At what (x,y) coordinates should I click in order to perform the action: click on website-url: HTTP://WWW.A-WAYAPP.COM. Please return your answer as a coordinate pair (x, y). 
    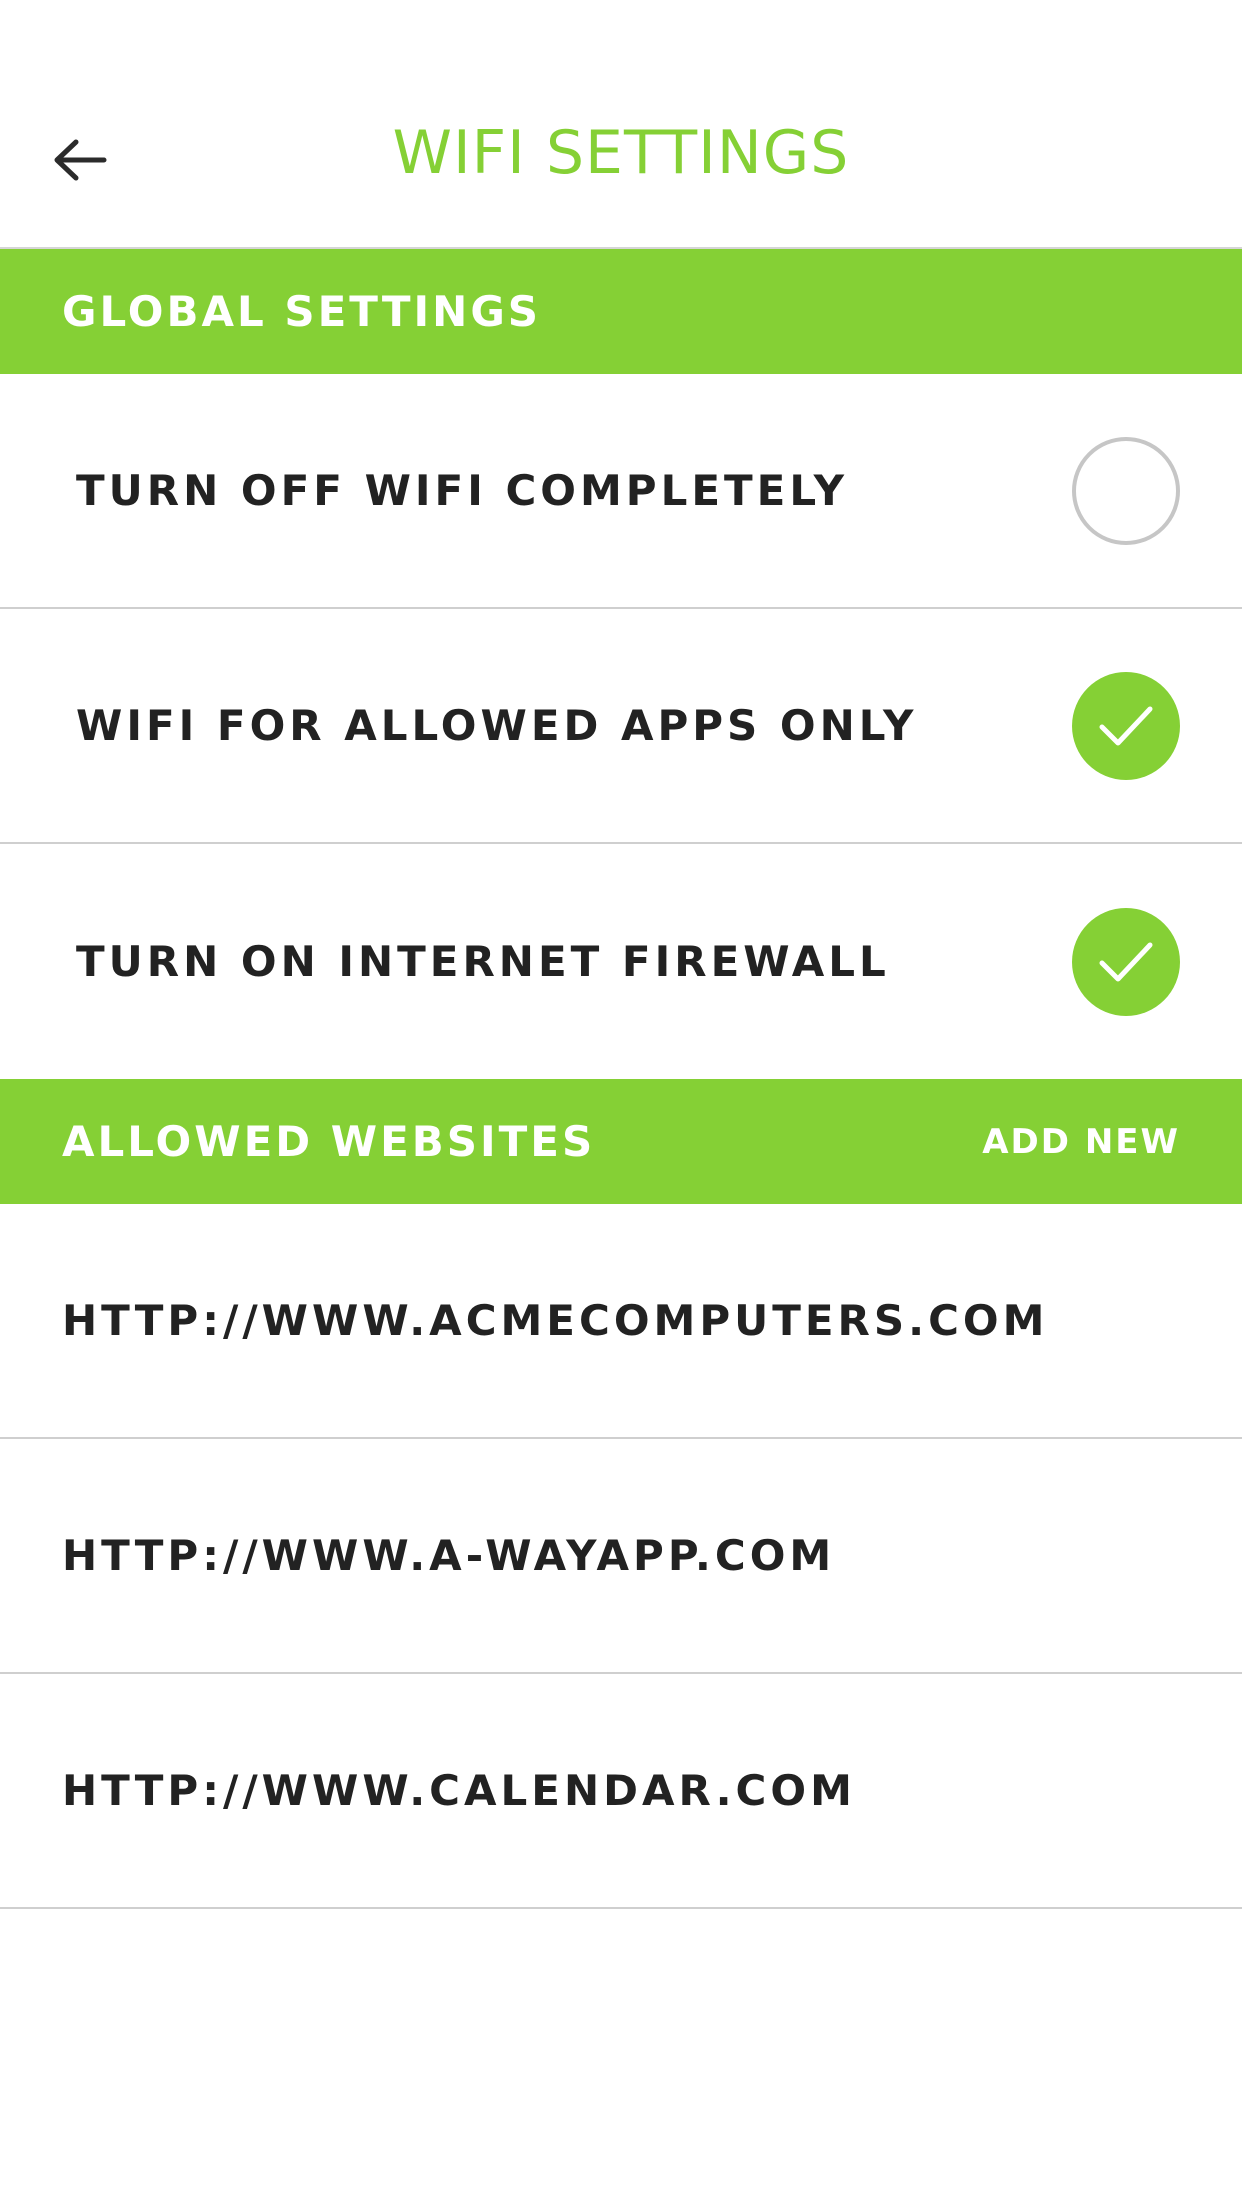
    Looking at the image, I should click on (449, 1555).